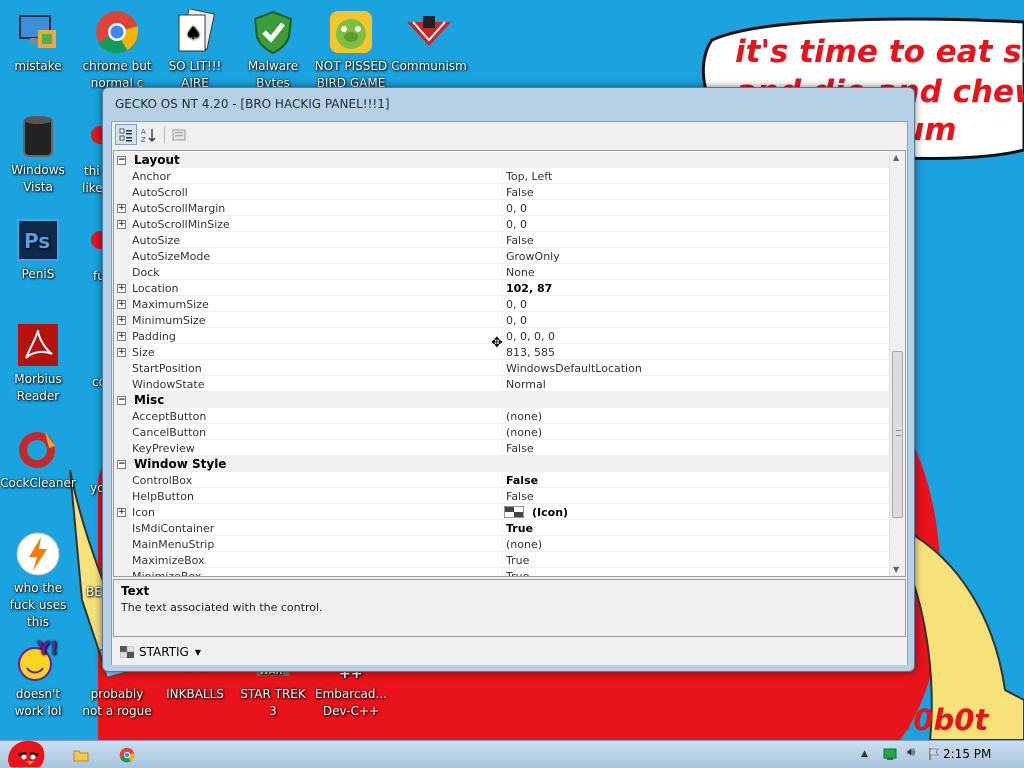 The width and height of the screenshot is (1024, 768). What do you see at coordinates (38, 678) in the screenshot?
I see `desktop-icon-yahoo: Y! doesn't work lol` at bounding box center [38, 678].